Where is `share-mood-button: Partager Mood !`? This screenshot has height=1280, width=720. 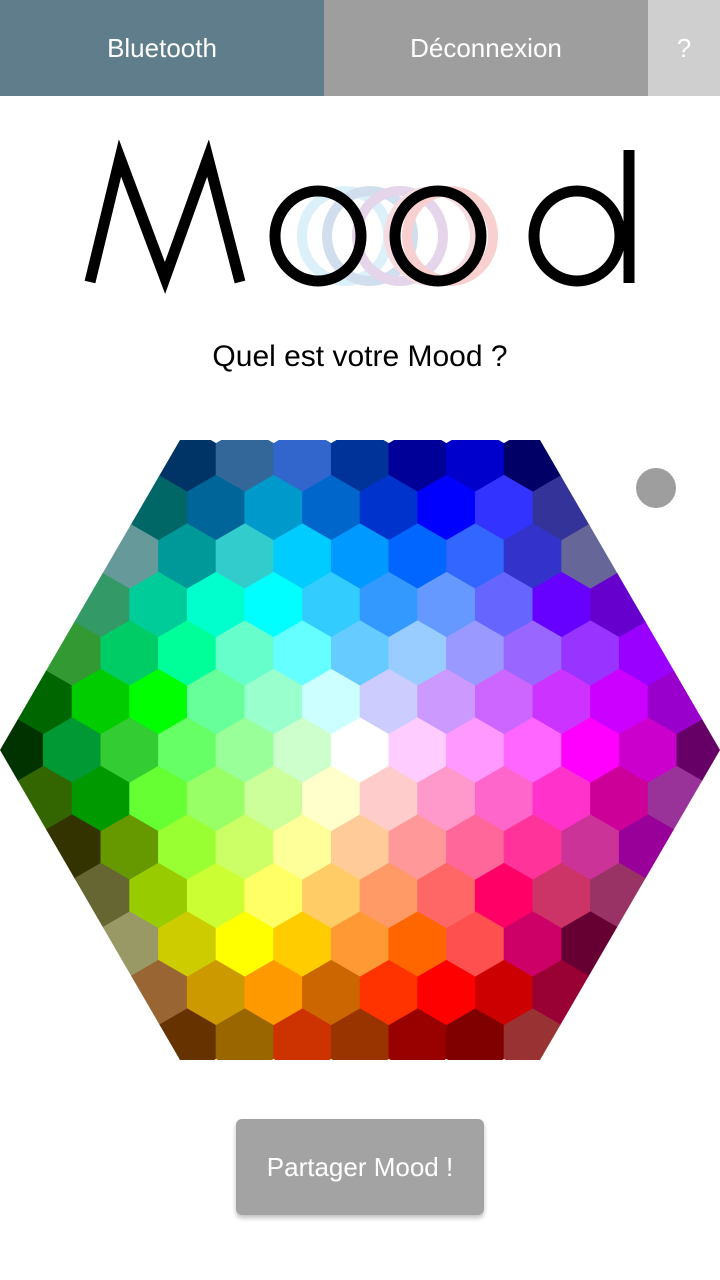
share-mood-button: Partager Mood ! is located at coordinates (360, 1167).